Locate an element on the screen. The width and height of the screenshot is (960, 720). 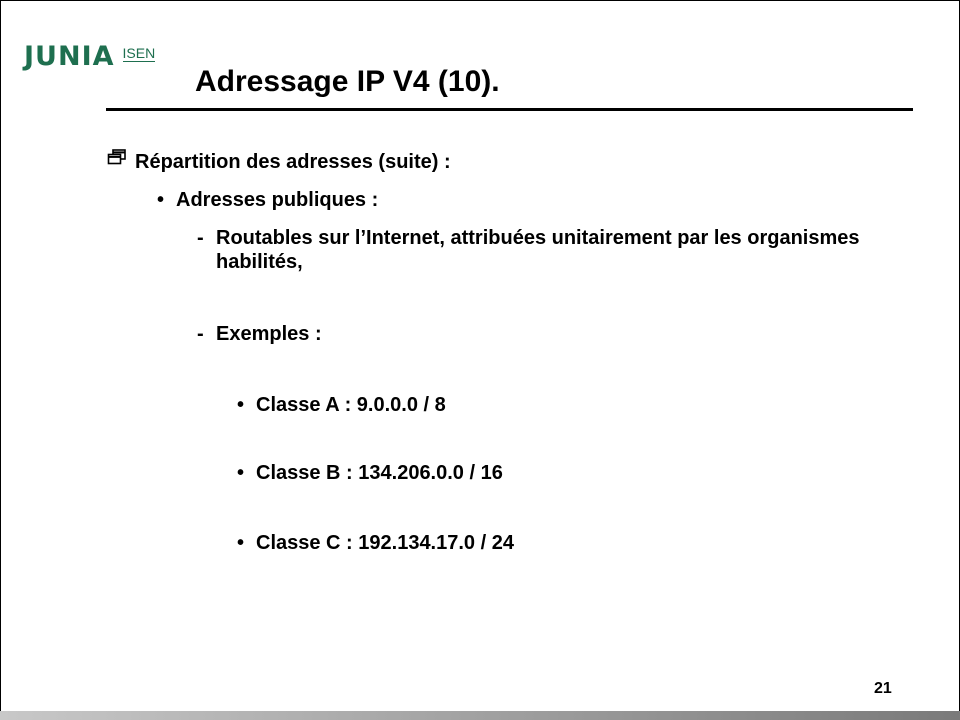
dash-item-exemples: Exemples : is located at coordinates (269, 334).